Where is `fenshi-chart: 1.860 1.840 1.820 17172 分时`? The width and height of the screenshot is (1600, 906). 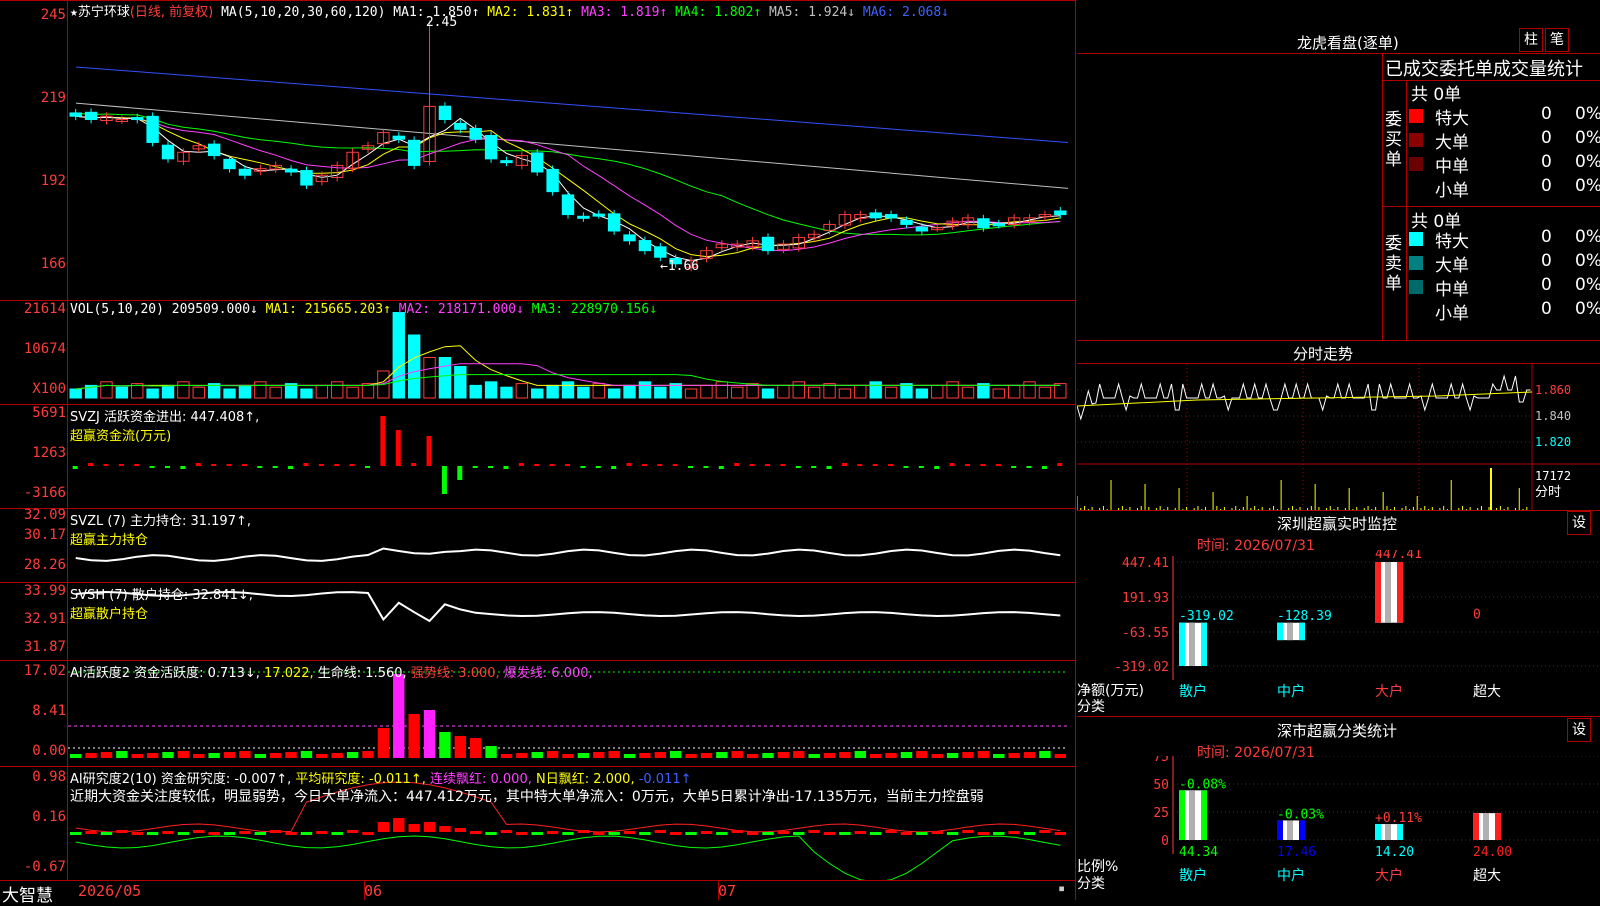 fenshi-chart: 1.860 1.840 1.820 17172 分时 is located at coordinates (1338, 437).